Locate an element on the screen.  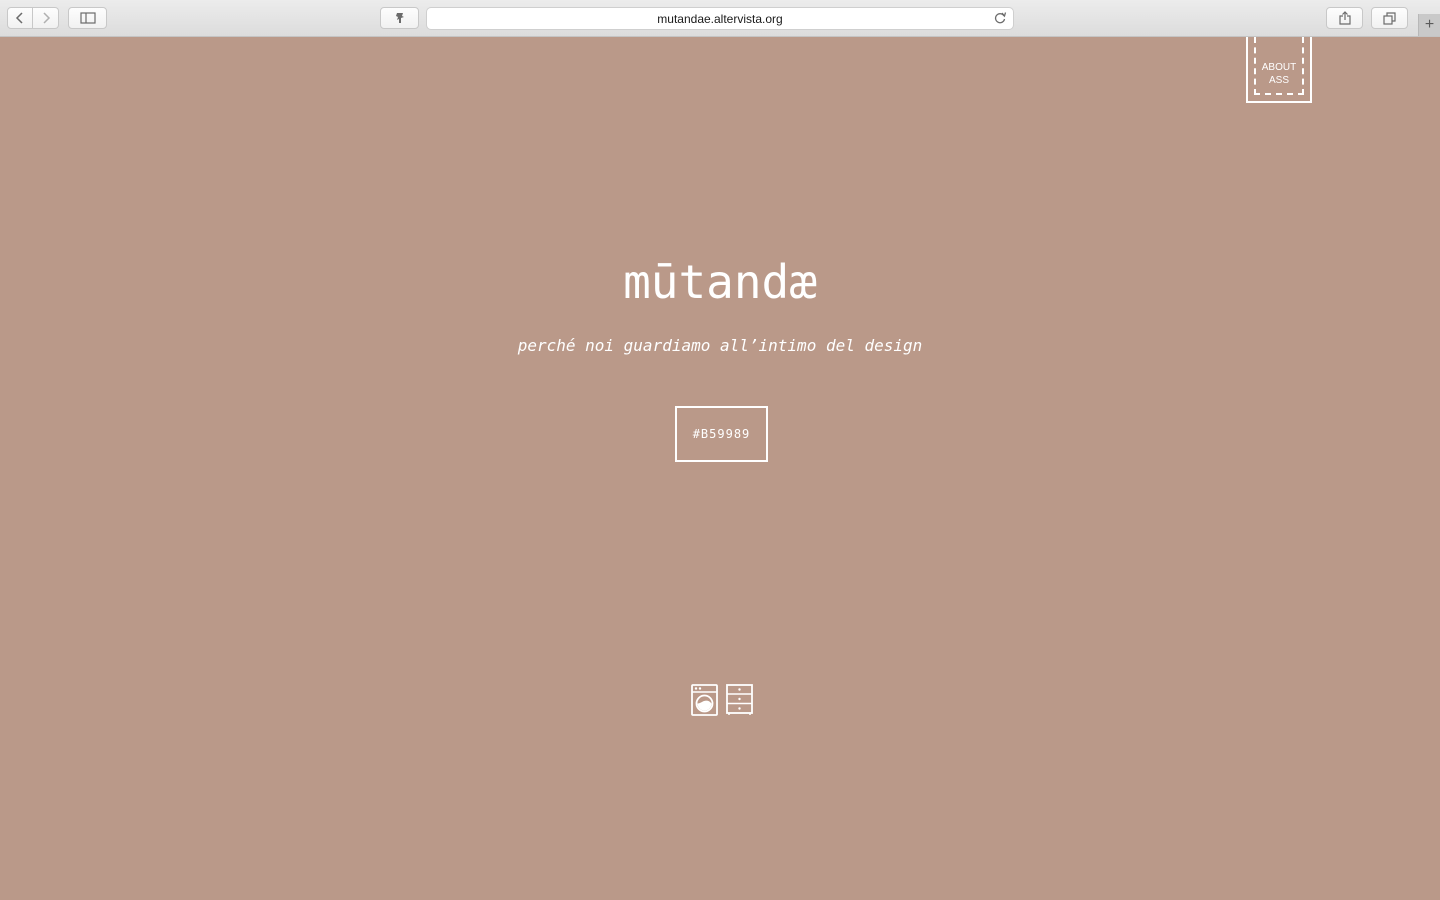
new-tab-button: + is located at coordinates (1429, 25).